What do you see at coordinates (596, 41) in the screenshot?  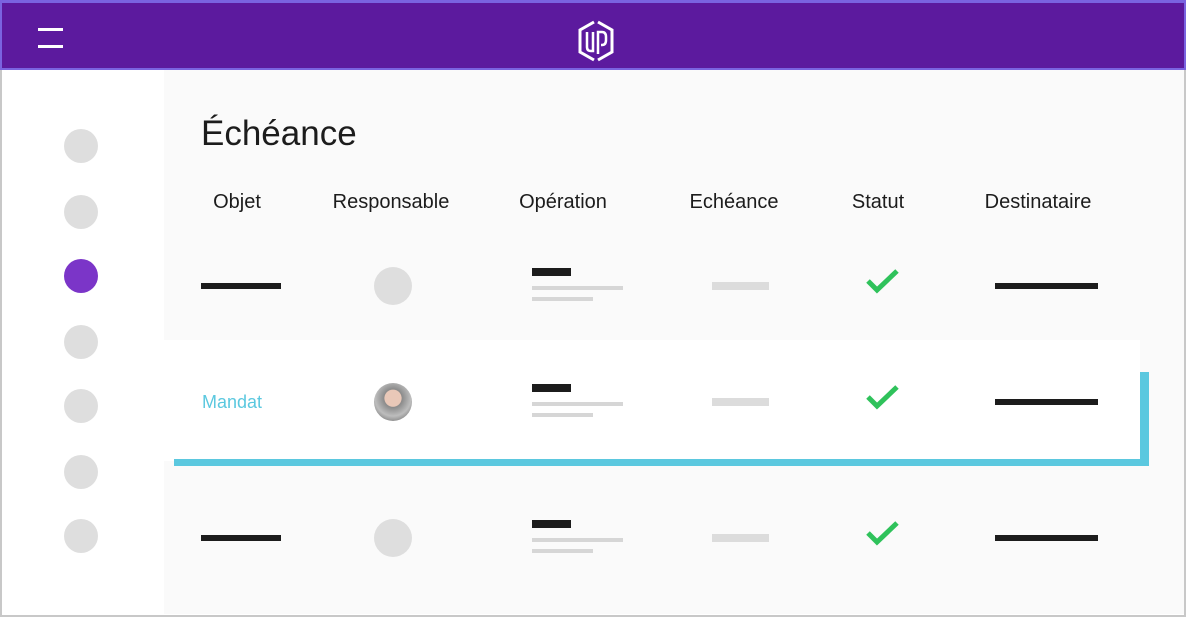 I see `logo-icon` at bounding box center [596, 41].